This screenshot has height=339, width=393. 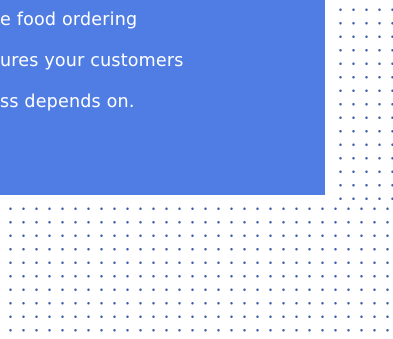 I want to click on promo-text-line-2: ures your customers, so click(x=92, y=61).